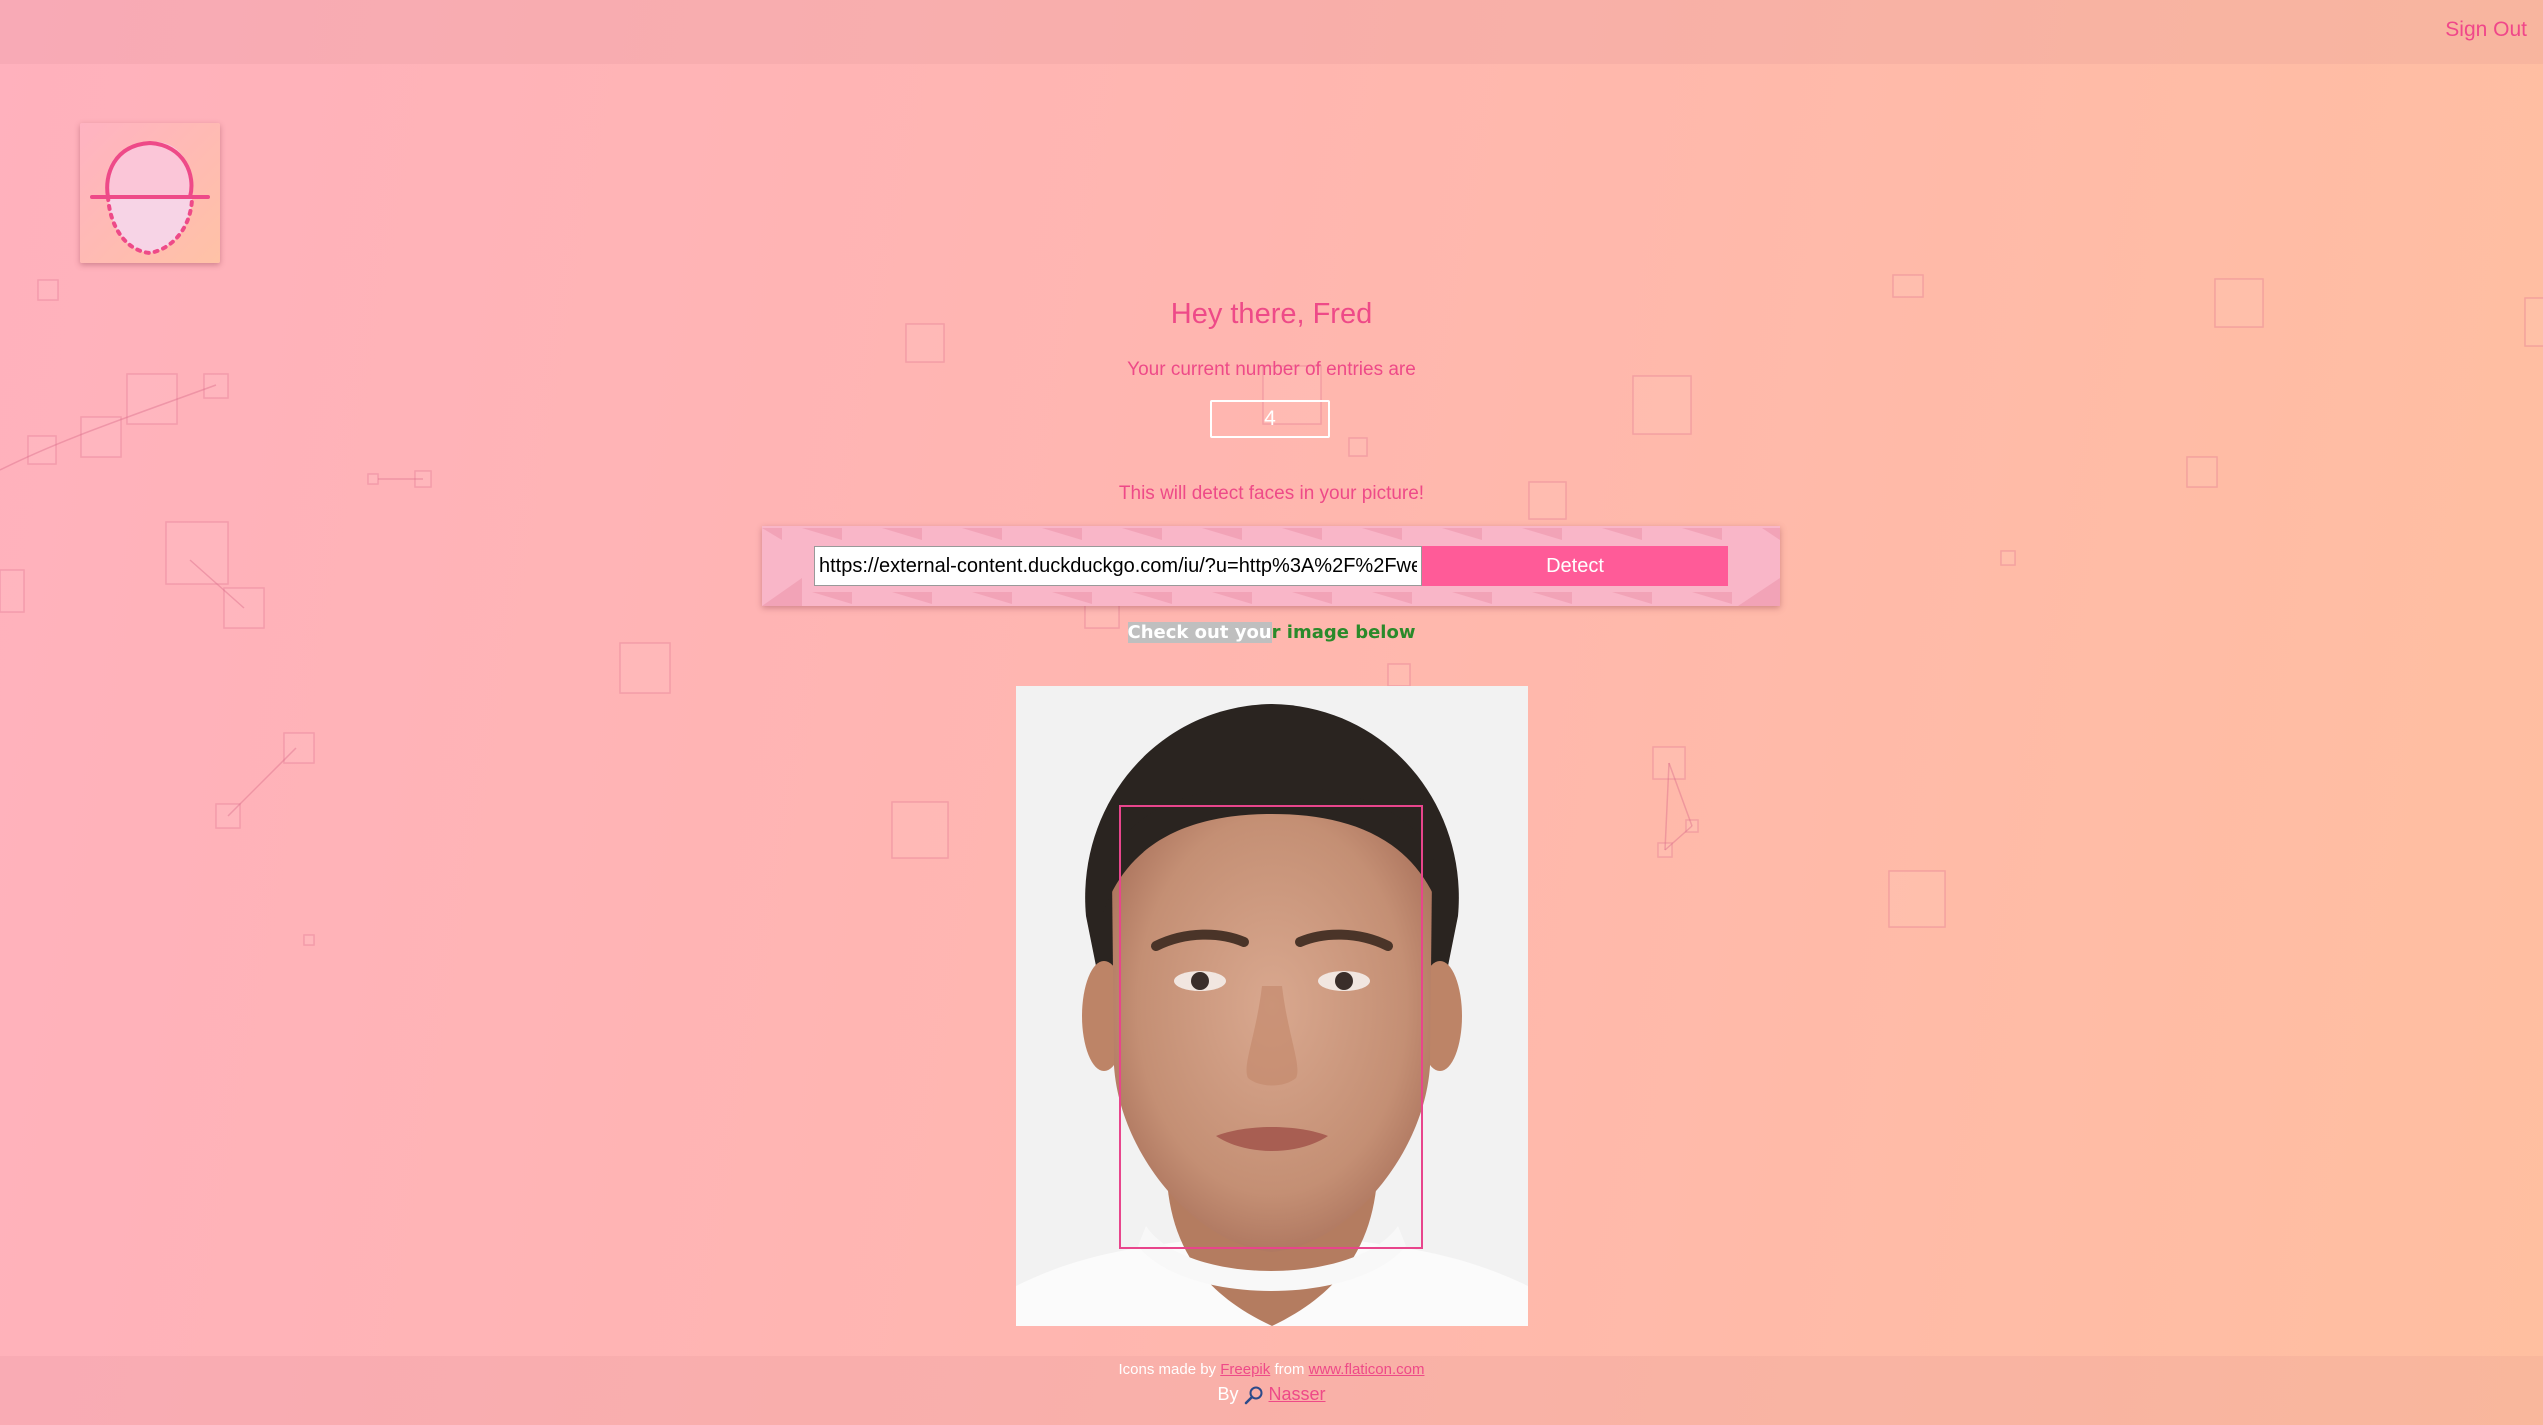 The height and width of the screenshot is (1425, 2543). Describe the element at coordinates (1253, 1395) in the screenshot. I see `magnifier-icon` at that location.